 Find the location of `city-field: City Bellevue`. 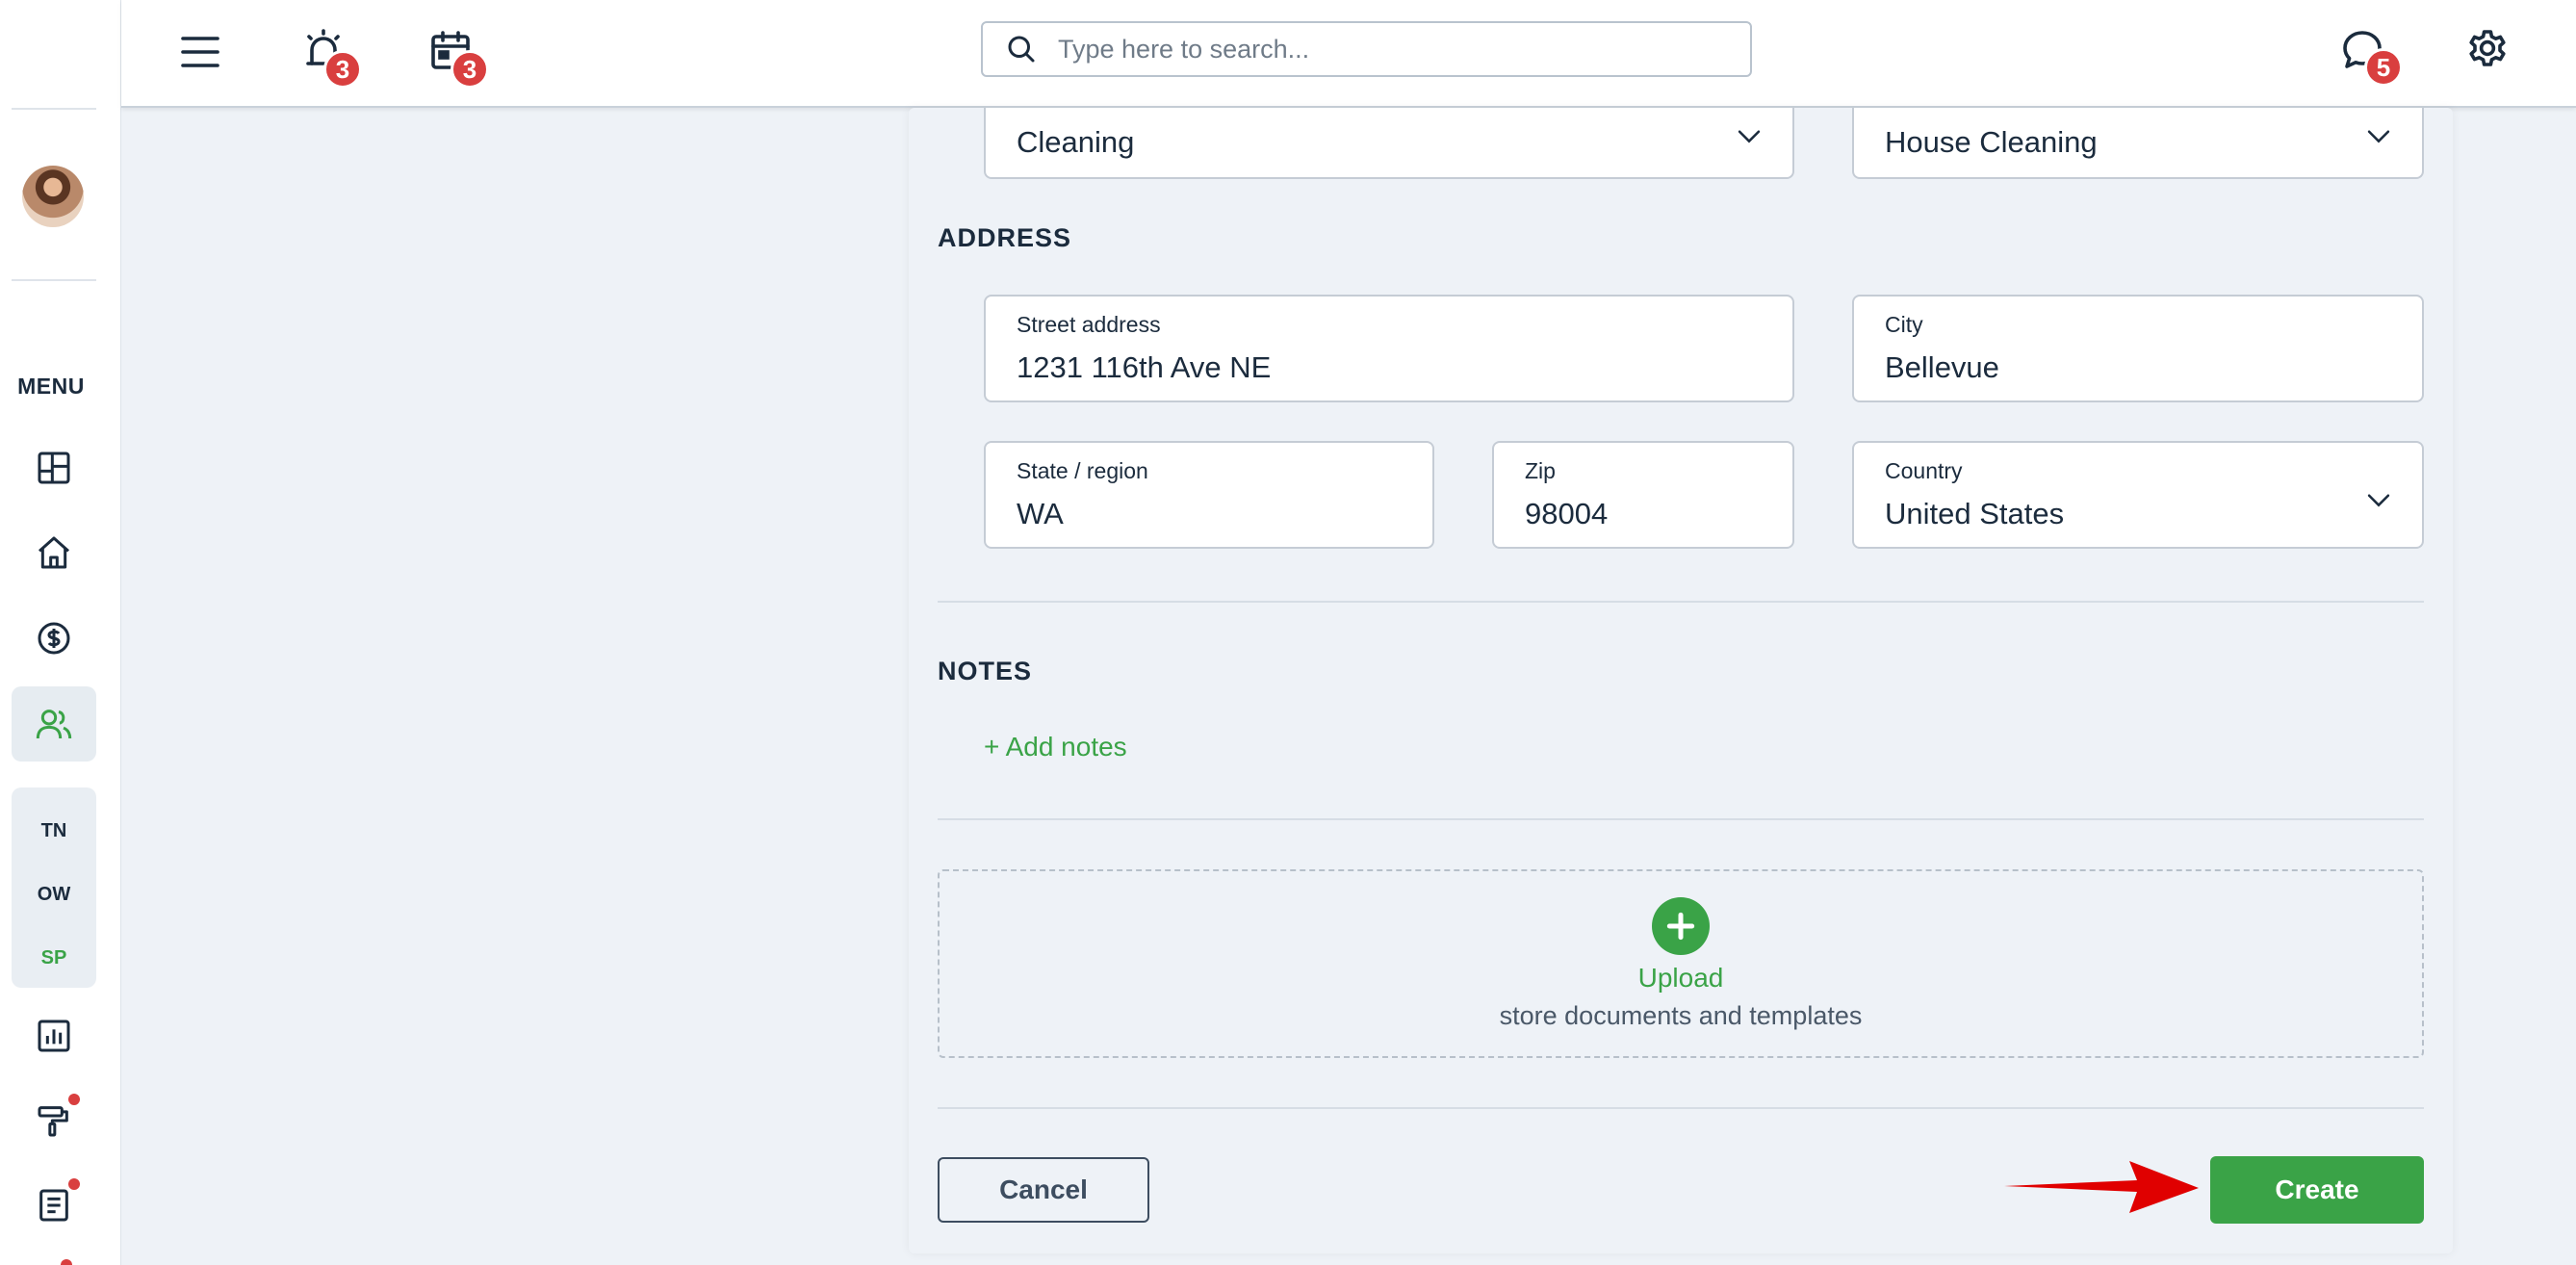

city-field: City Bellevue is located at coordinates (2138, 348).